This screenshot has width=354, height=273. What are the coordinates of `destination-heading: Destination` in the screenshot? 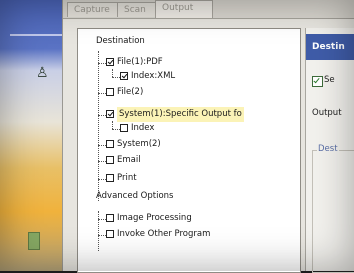 It's located at (120, 41).